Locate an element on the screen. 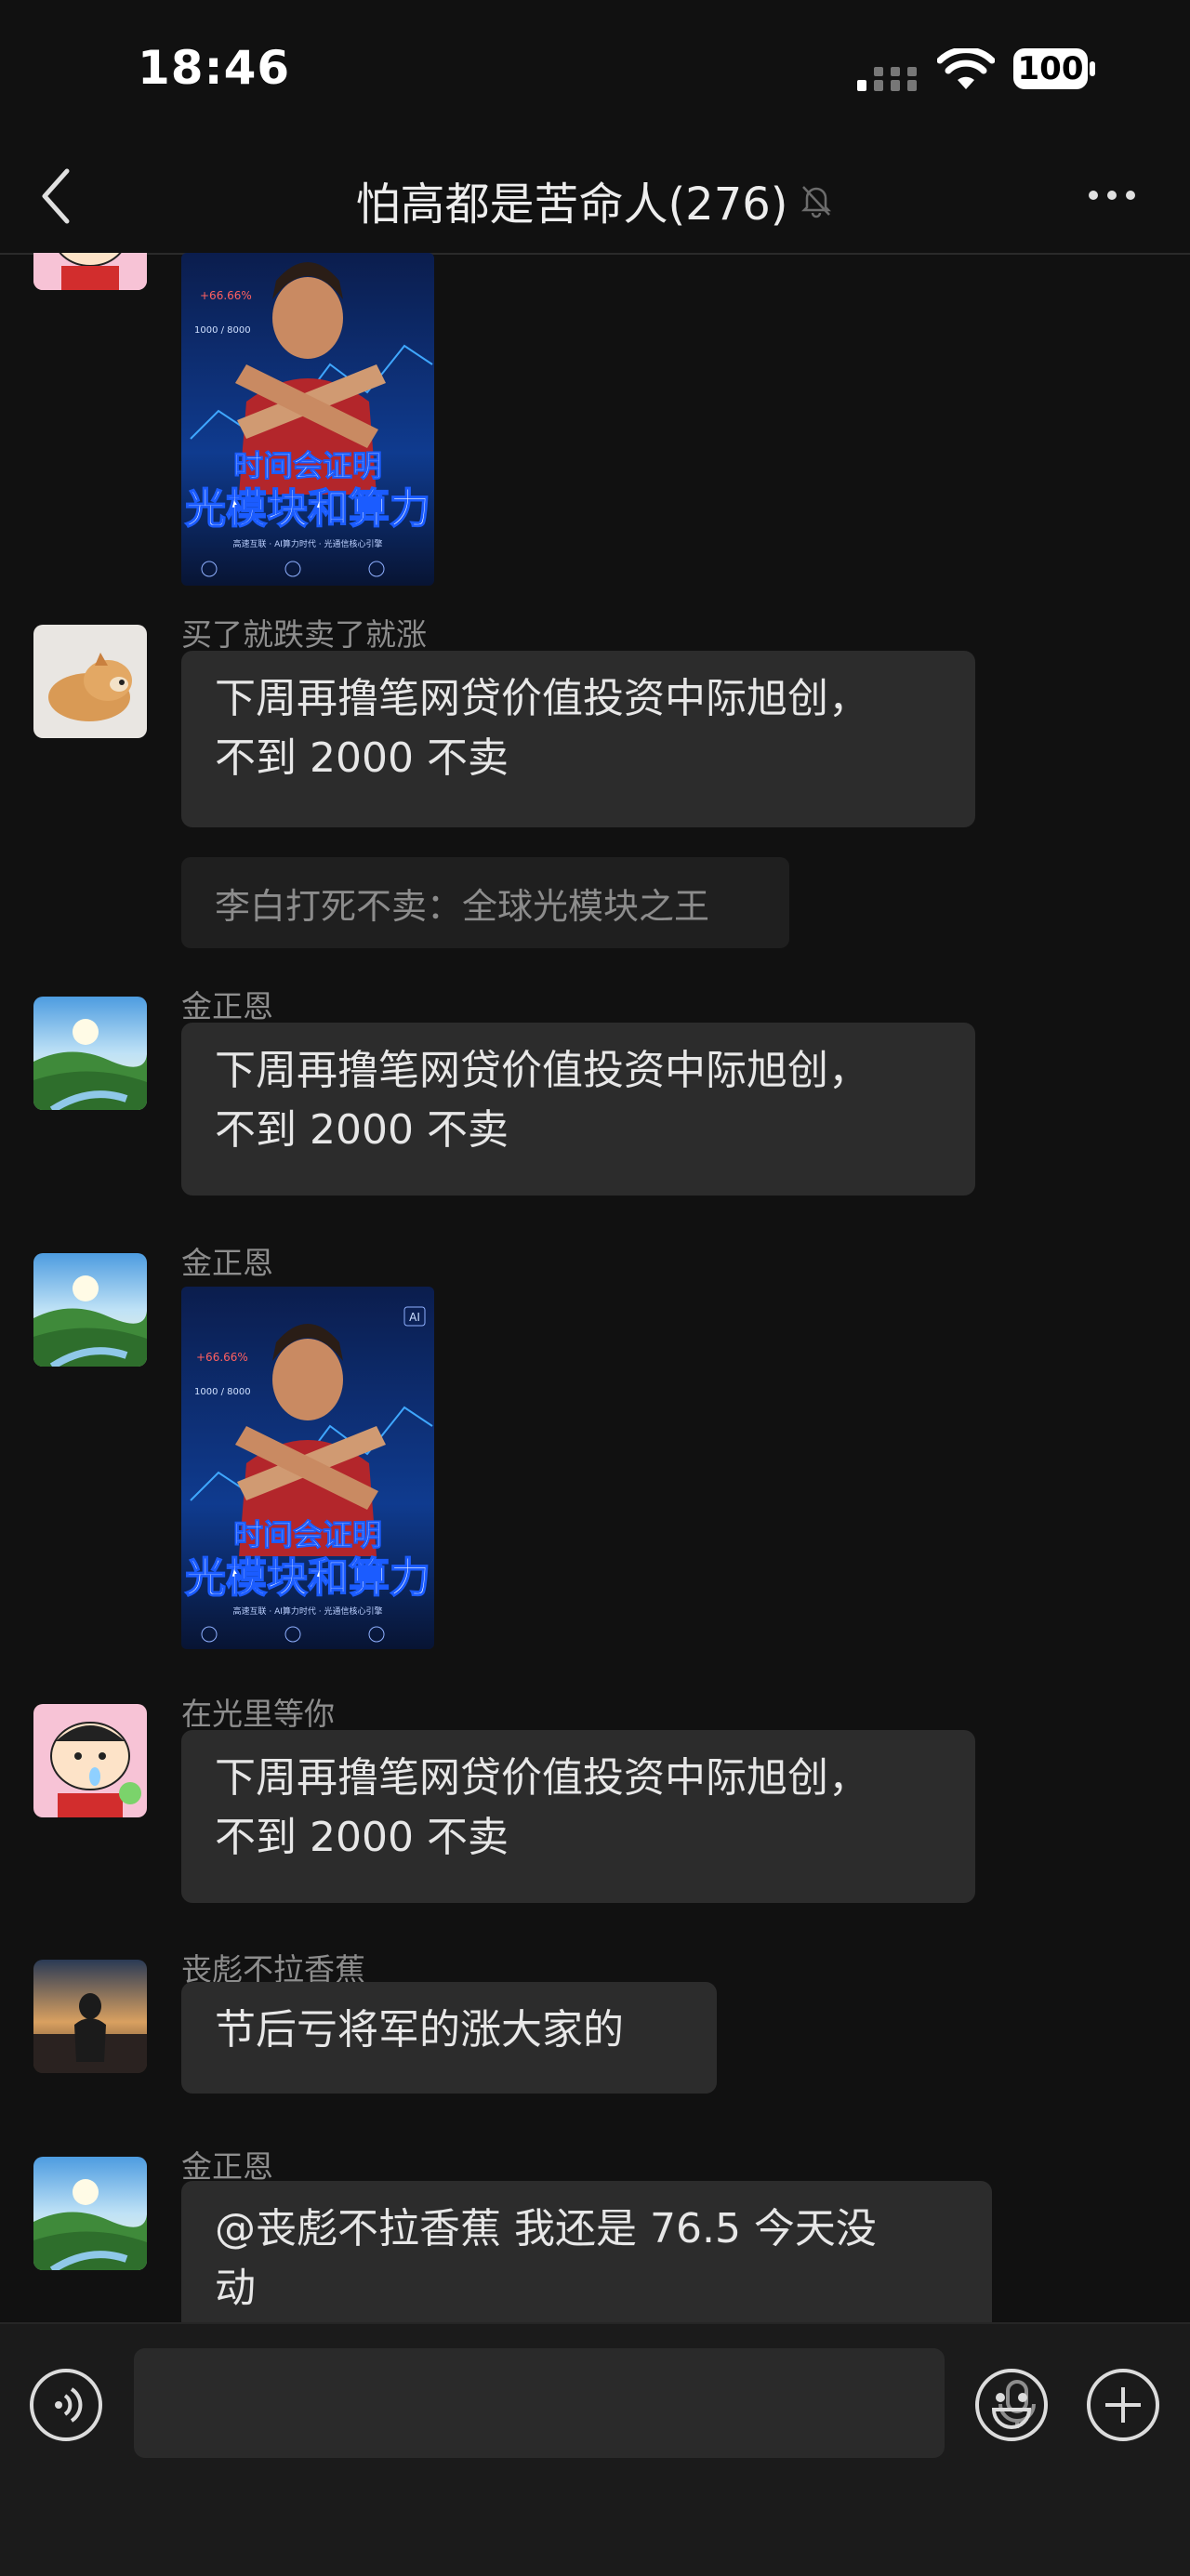 The width and height of the screenshot is (1190, 2576). quoted-reply: 李白打死不卖：全球光模块之王 is located at coordinates (485, 902).